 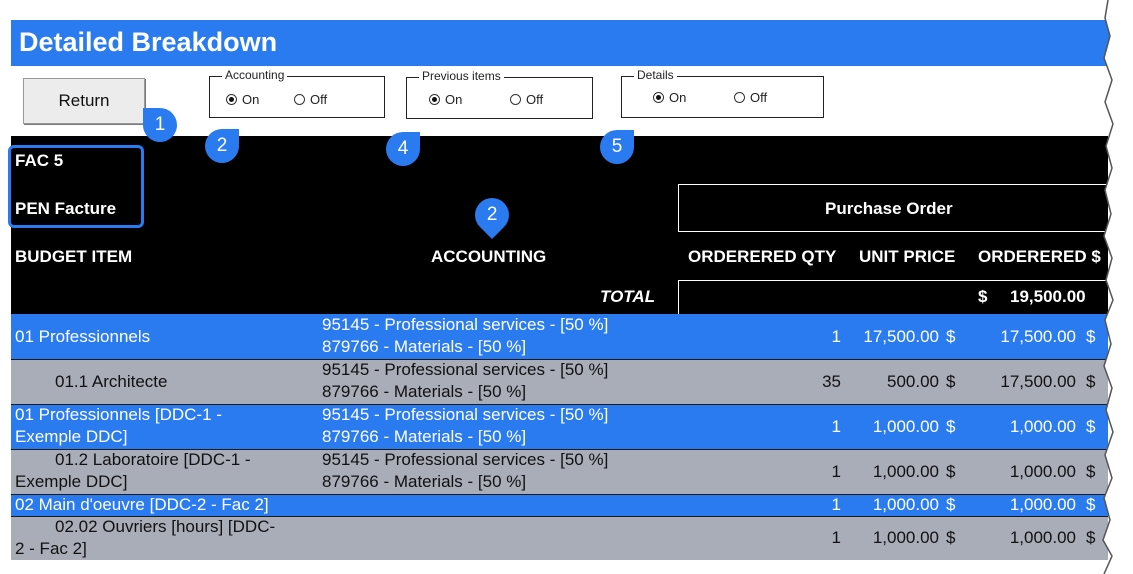 I want to click on fac-highlight-box, so click(x=76, y=186).